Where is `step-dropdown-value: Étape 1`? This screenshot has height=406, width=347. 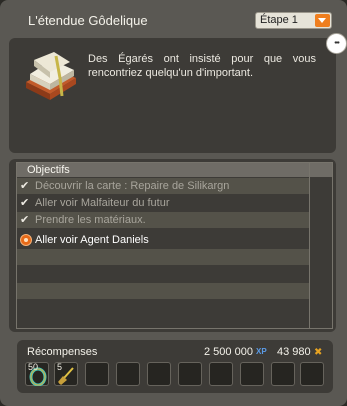
step-dropdown-value: Étape 1 is located at coordinates (279, 20).